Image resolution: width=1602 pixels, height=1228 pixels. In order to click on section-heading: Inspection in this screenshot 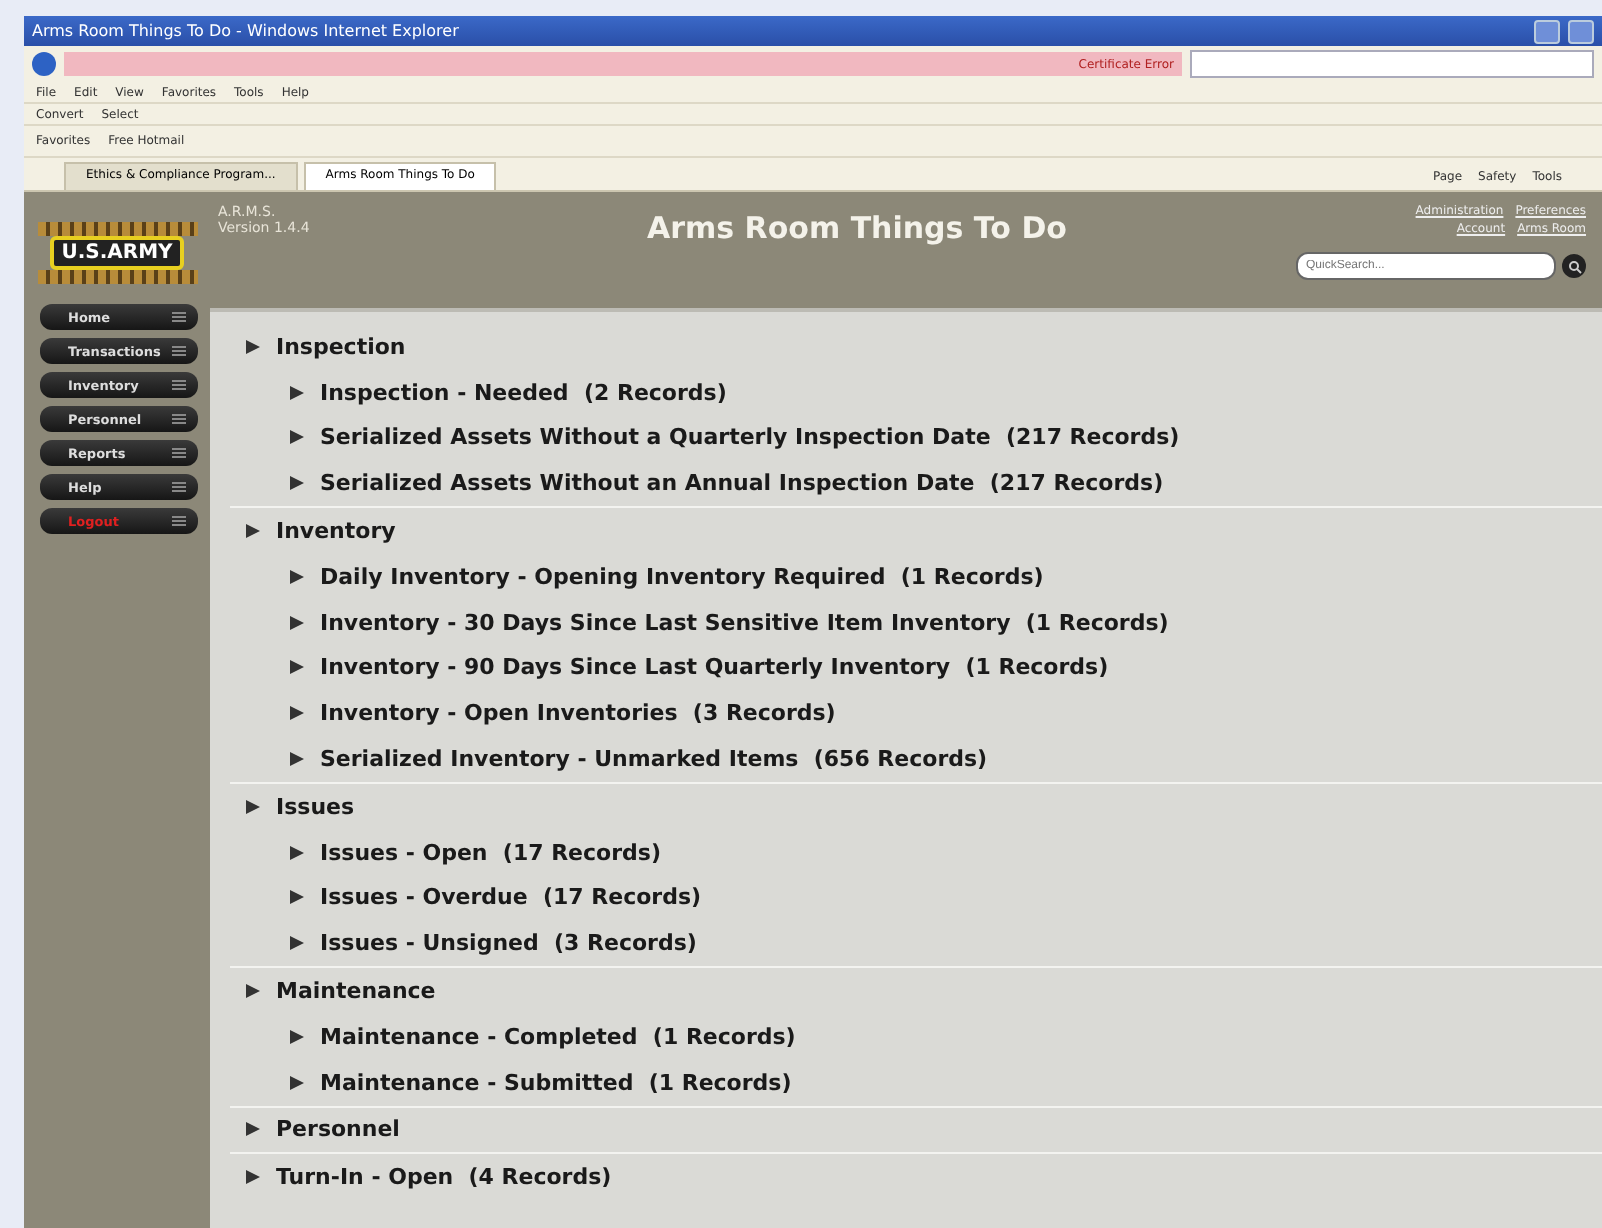, I will do `click(341, 346)`.